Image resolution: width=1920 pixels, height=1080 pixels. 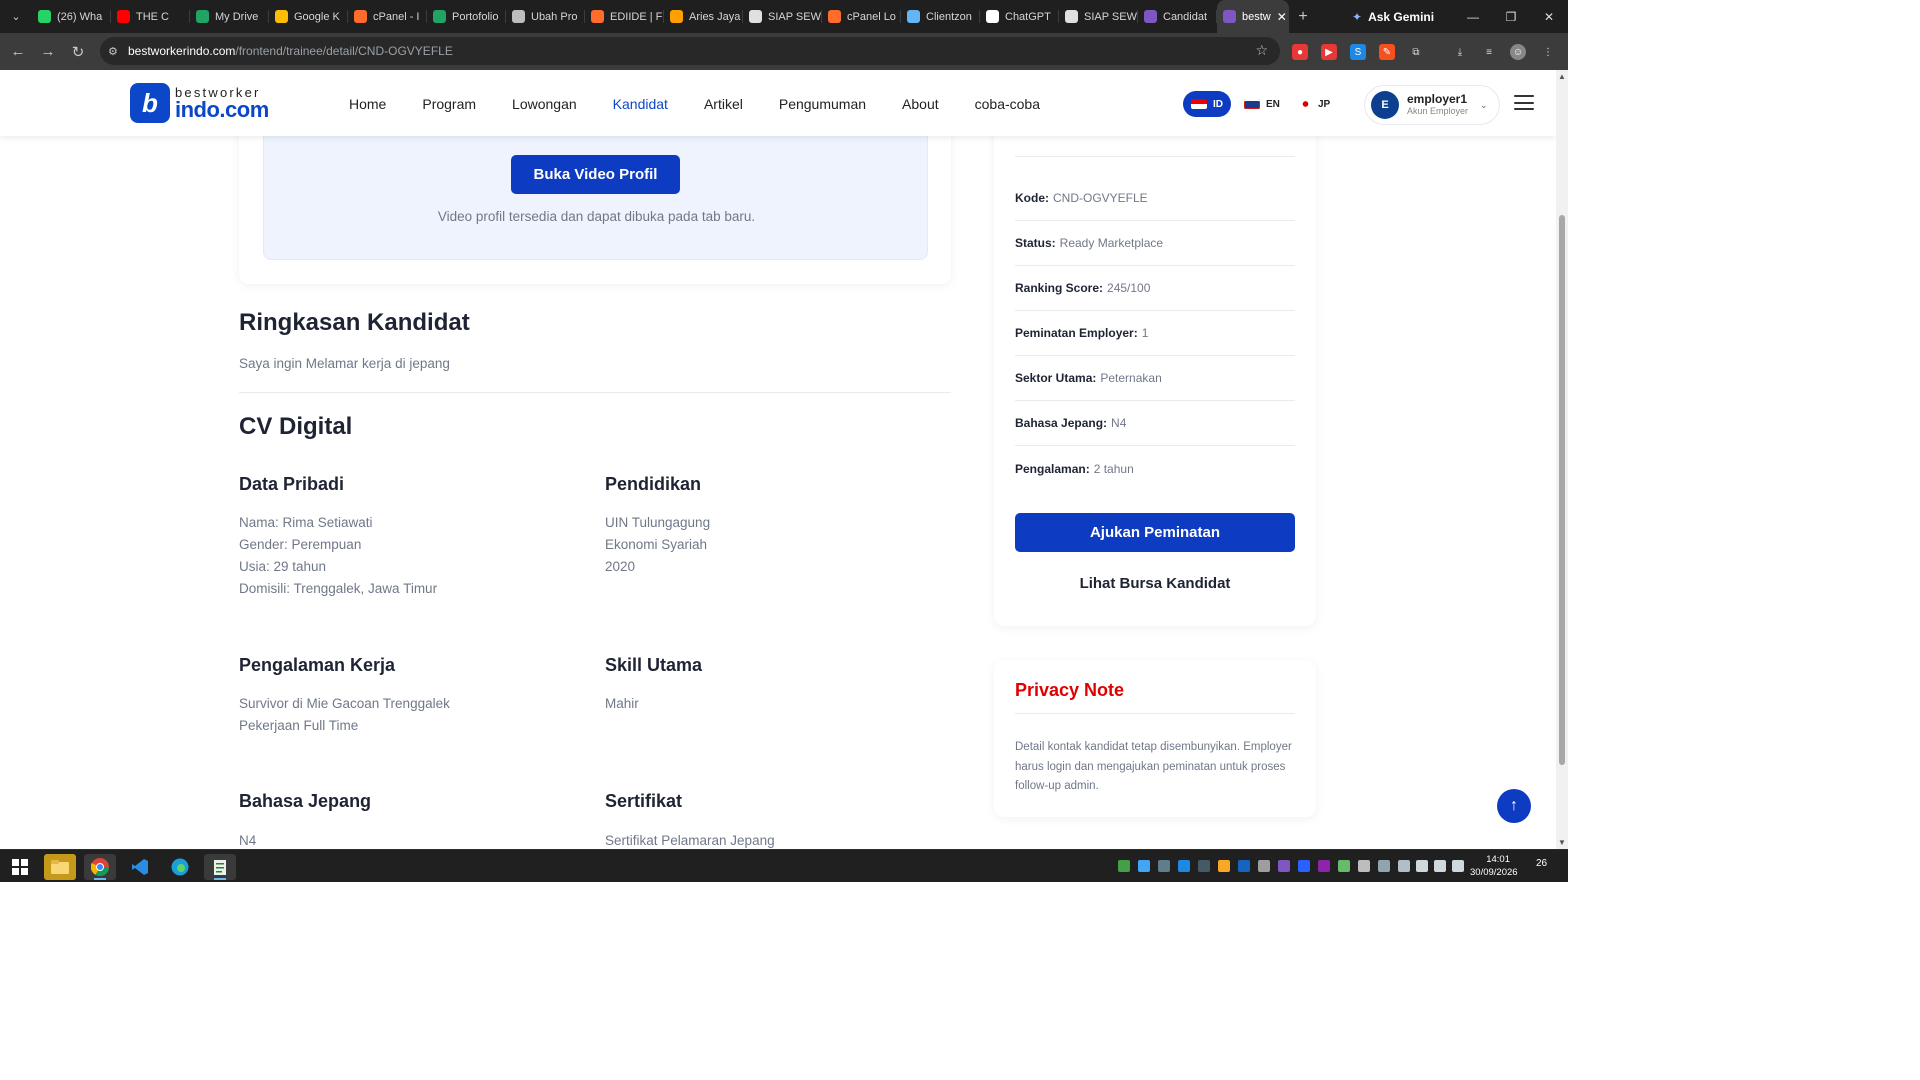 What do you see at coordinates (150, 16) in the screenshot?
I see `browser-tab: THE C` at bounding box center [150, 16].